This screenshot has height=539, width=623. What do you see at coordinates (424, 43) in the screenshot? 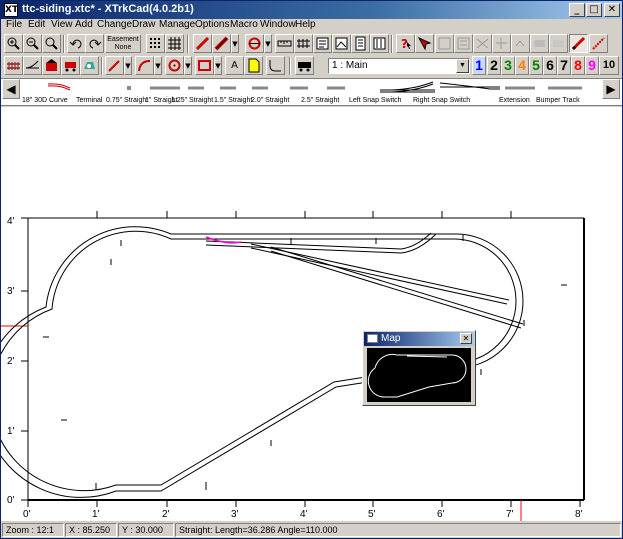
I see `select-icon` at bounding box center [424, 43].